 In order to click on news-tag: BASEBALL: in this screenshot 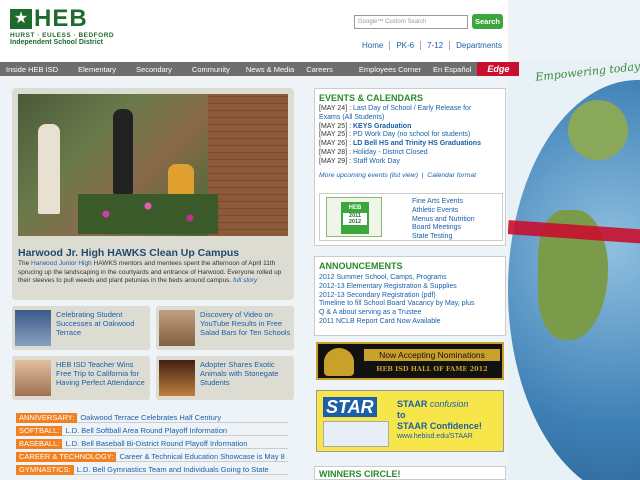, I will do `click(39, 444)`.